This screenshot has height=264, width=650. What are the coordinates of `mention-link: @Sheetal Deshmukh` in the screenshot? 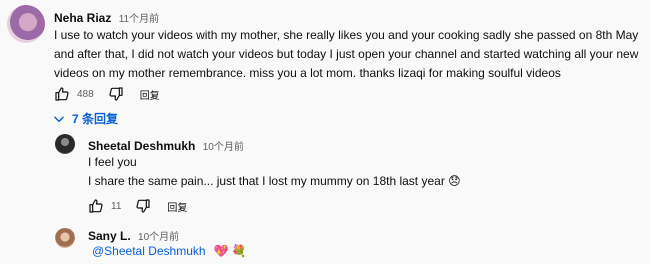 It's located at (149, 251).